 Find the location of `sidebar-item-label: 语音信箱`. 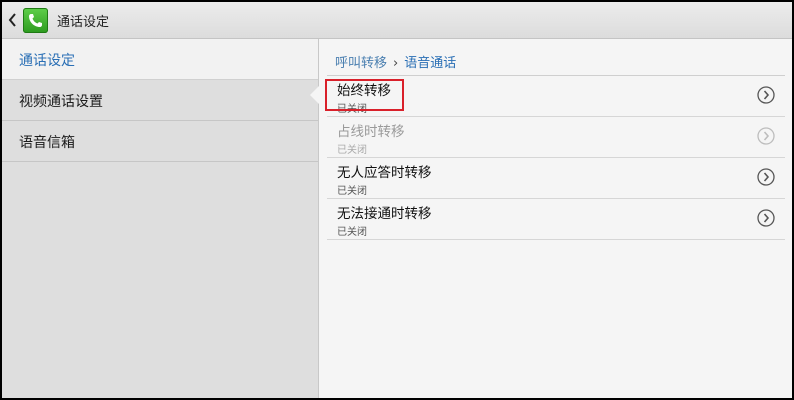

sidebar-item-label: 语音信箱 is located at coordinates (47, 143).